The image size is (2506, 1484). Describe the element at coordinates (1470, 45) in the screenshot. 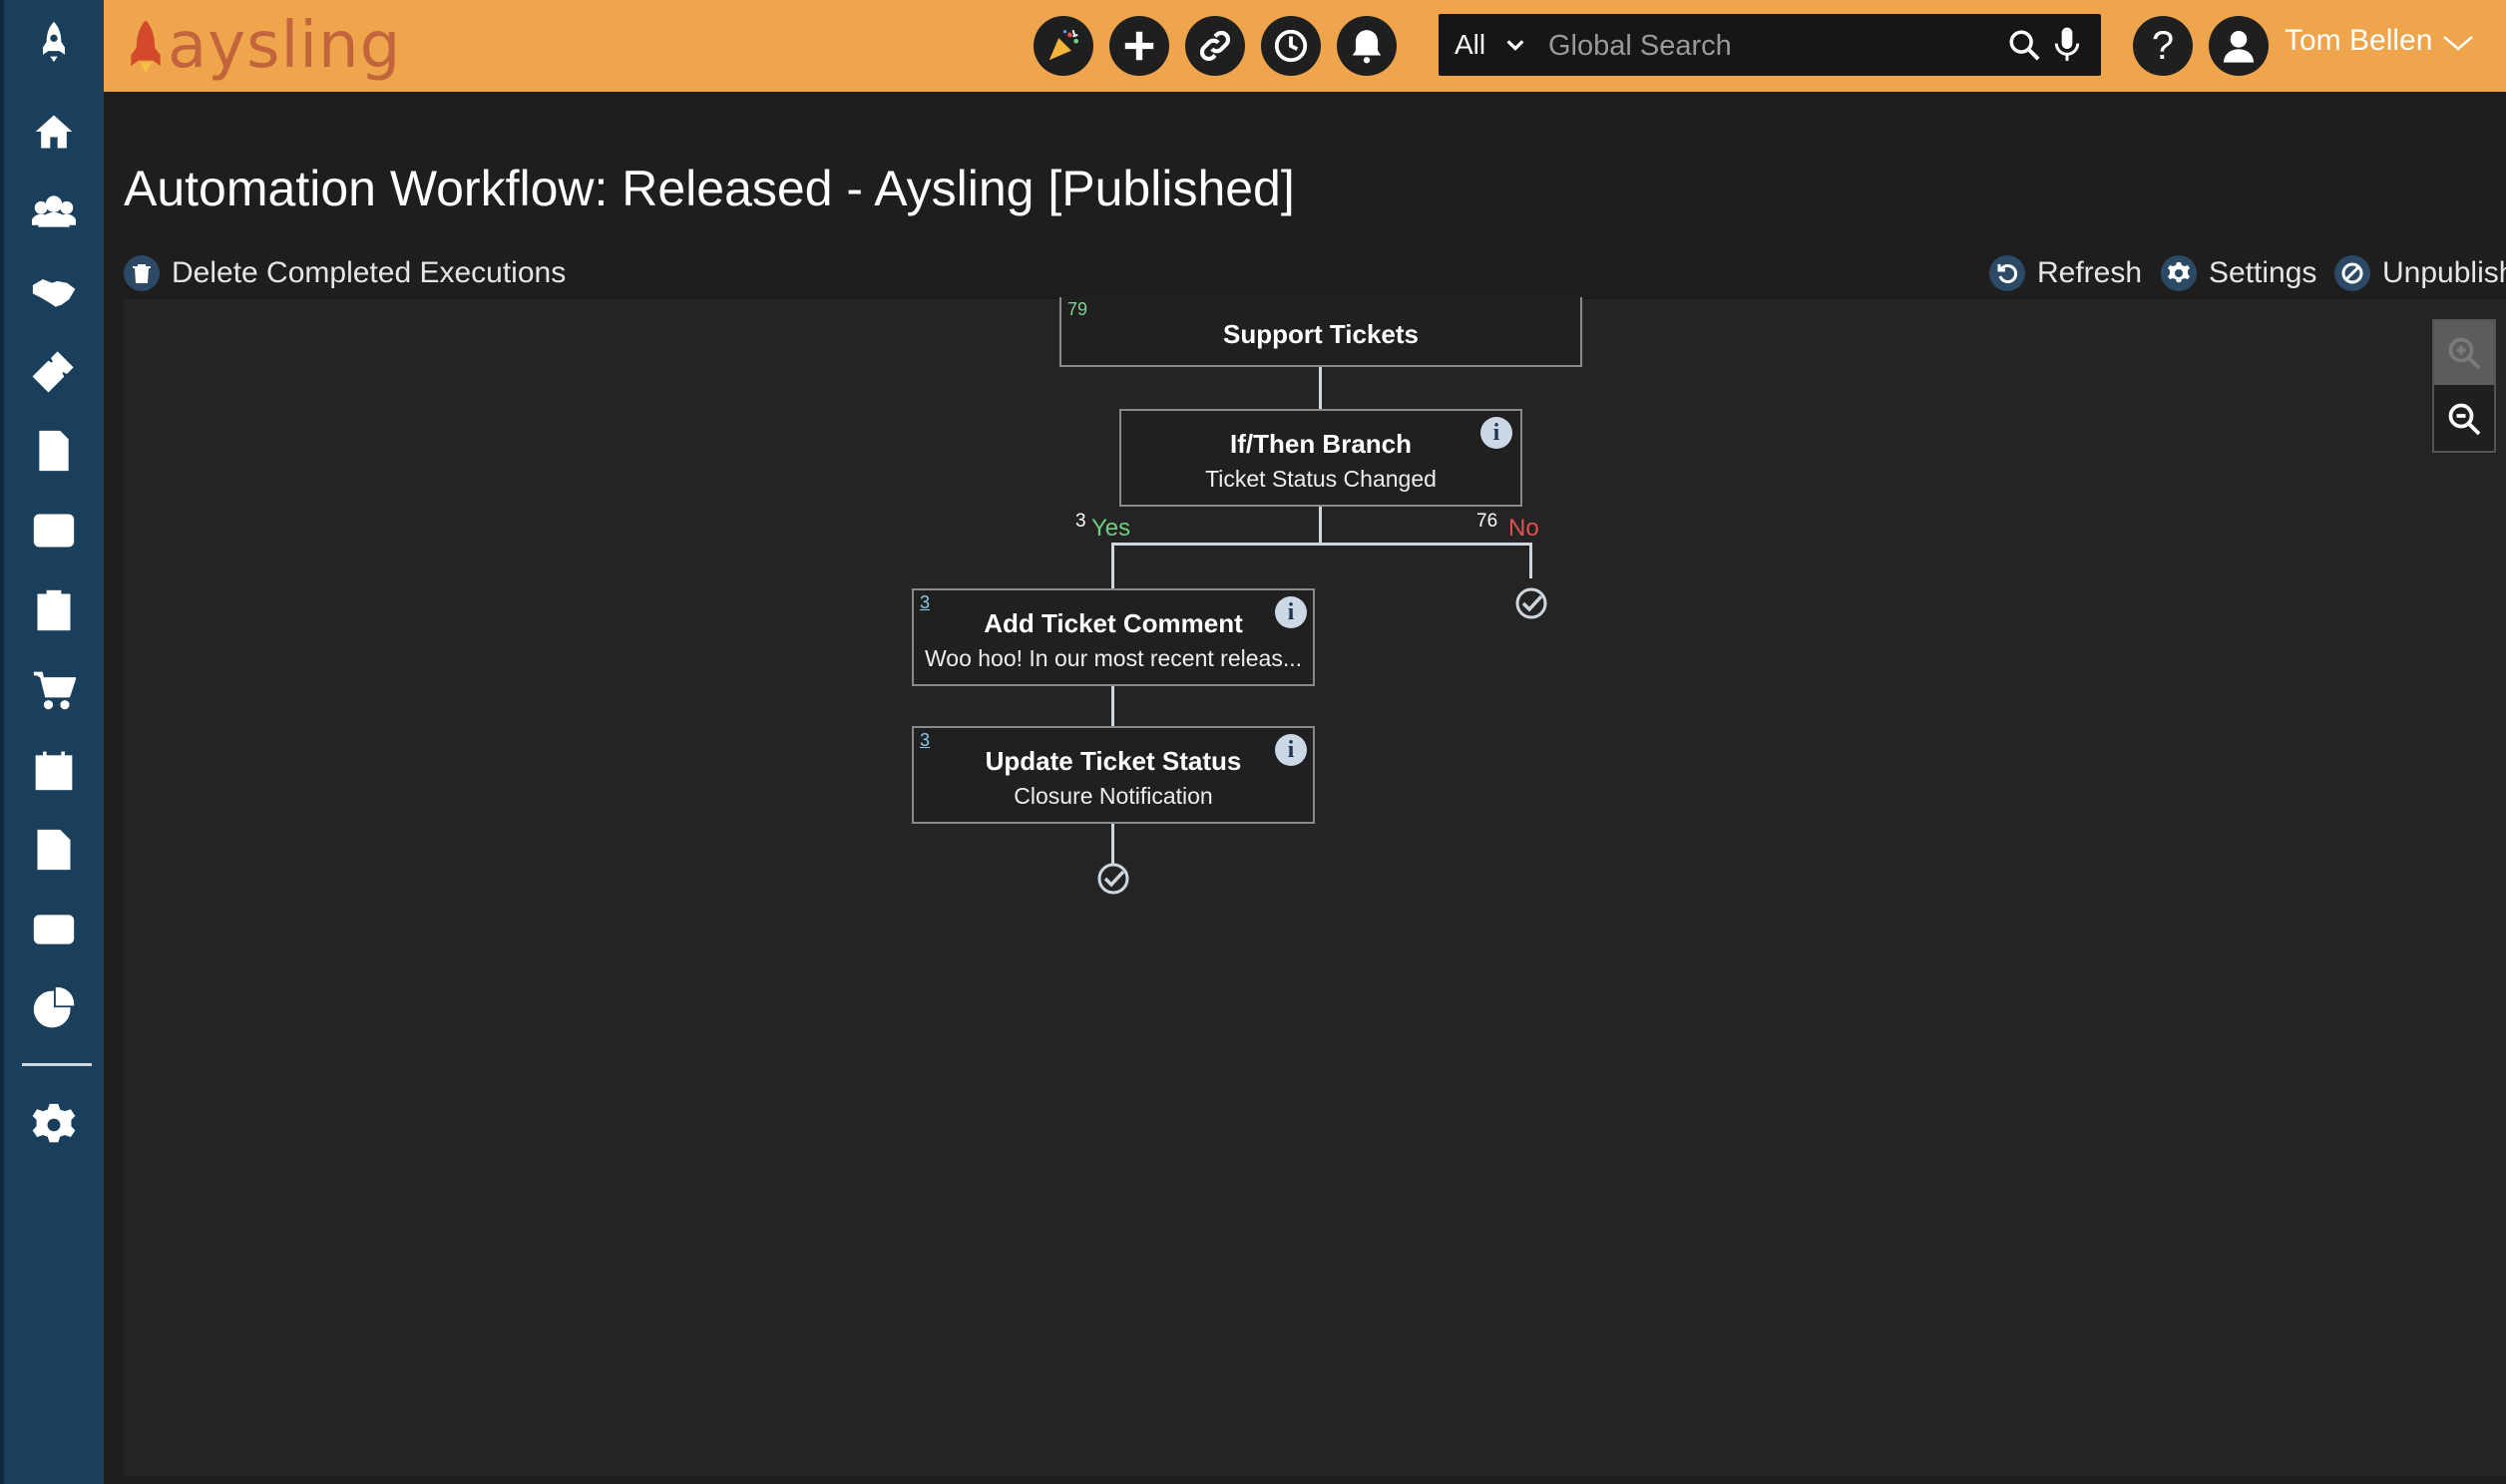

I see `search-scope-select: All` at that location.